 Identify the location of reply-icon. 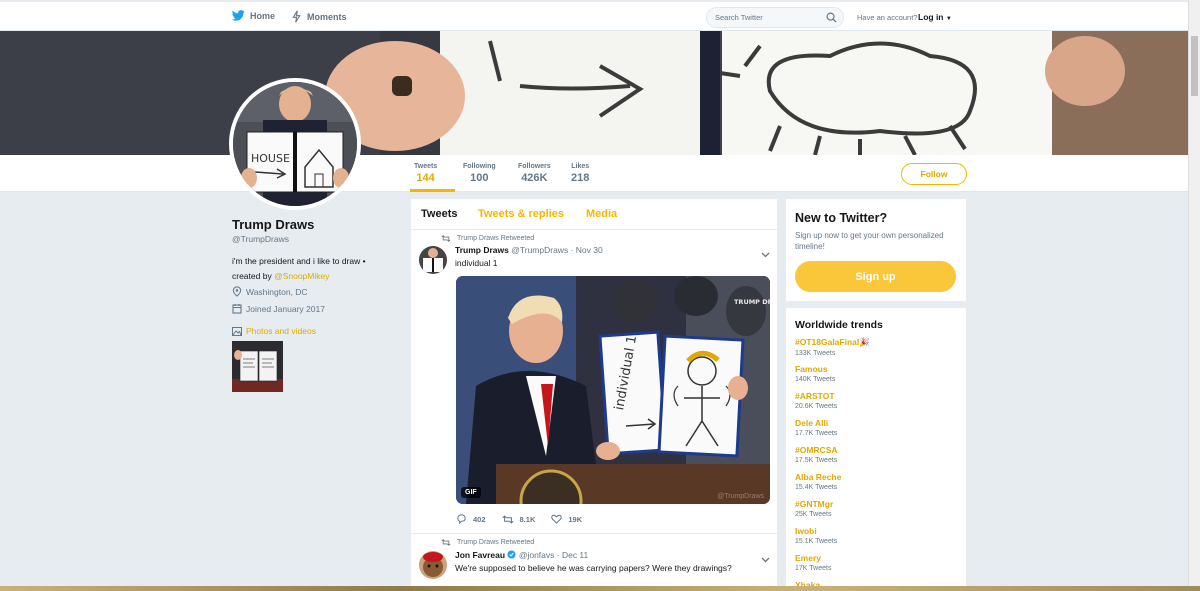
(461, 519).